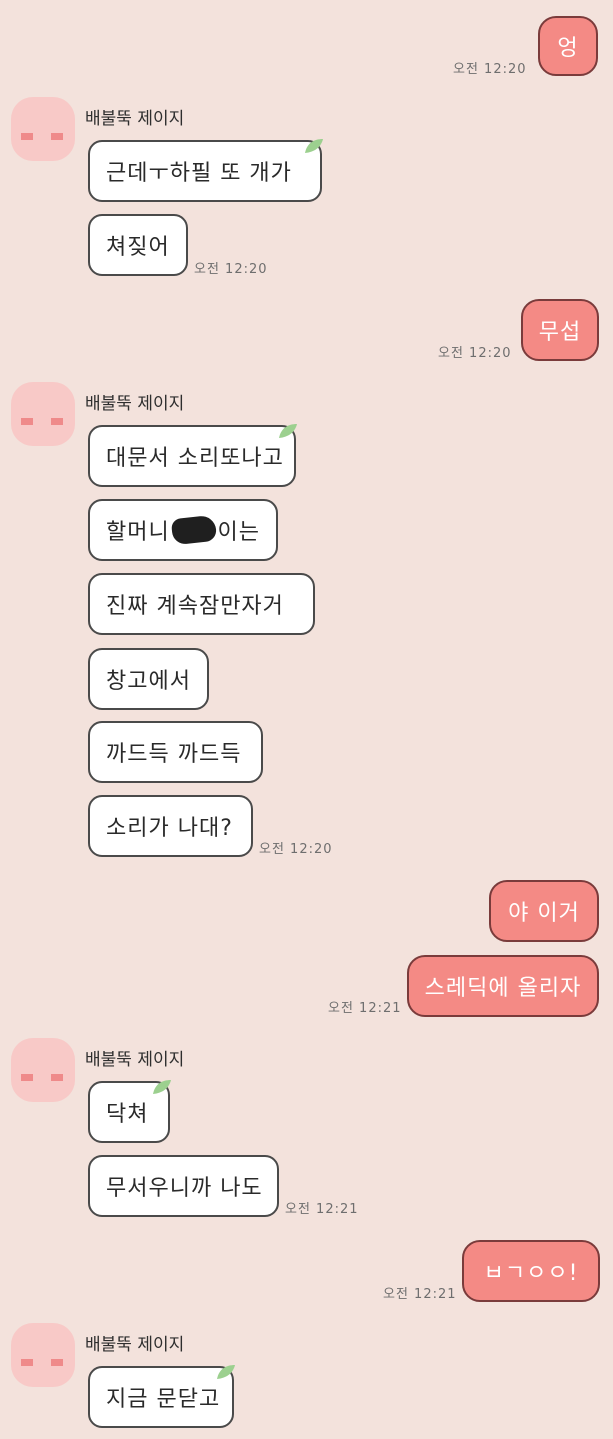  Describe the element at coordinates (148, 679) in the screenshot. I see `incoming-message-bubble: 창고에서` at that location.